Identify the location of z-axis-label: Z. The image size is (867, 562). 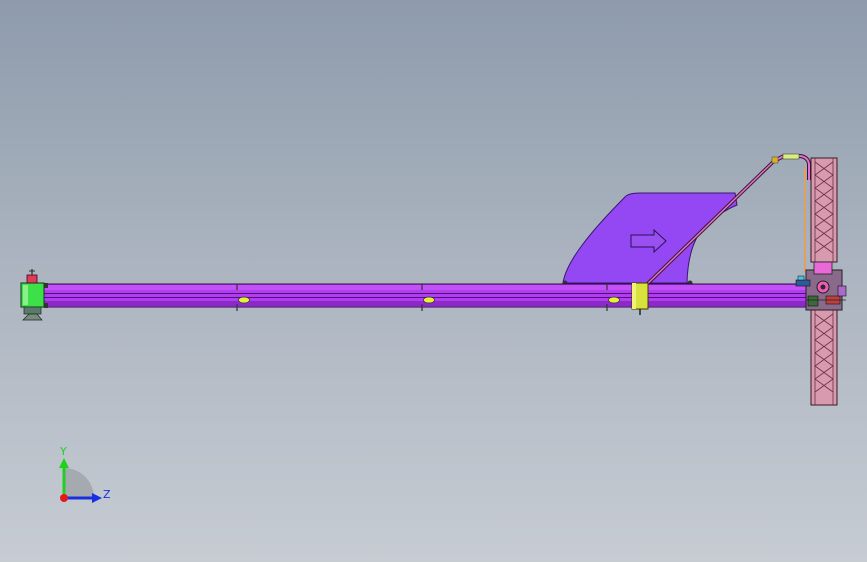
(107, 494).